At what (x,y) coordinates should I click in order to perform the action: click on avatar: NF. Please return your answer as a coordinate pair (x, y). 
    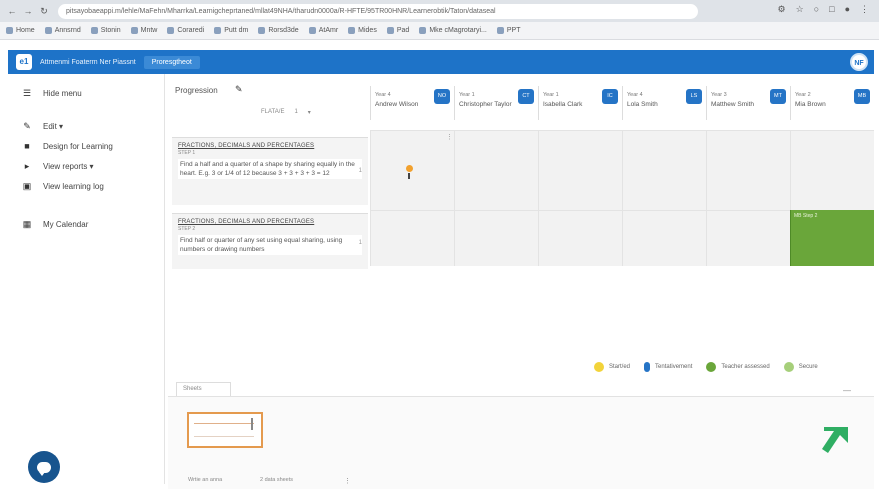
    Looking at the image, I should click on (859, 62).